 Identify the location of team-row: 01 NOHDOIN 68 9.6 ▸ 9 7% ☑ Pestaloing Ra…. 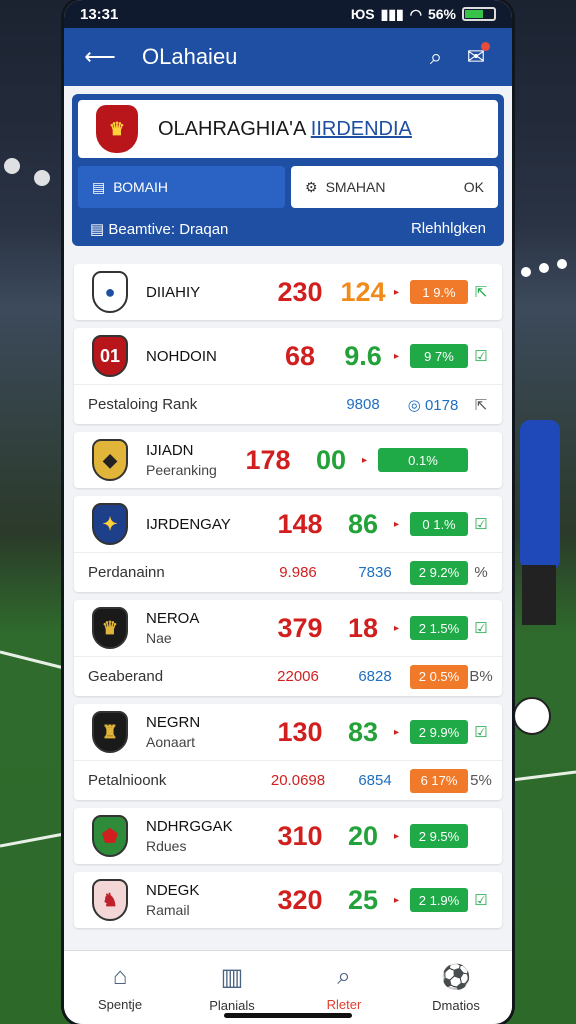
(288, 376).